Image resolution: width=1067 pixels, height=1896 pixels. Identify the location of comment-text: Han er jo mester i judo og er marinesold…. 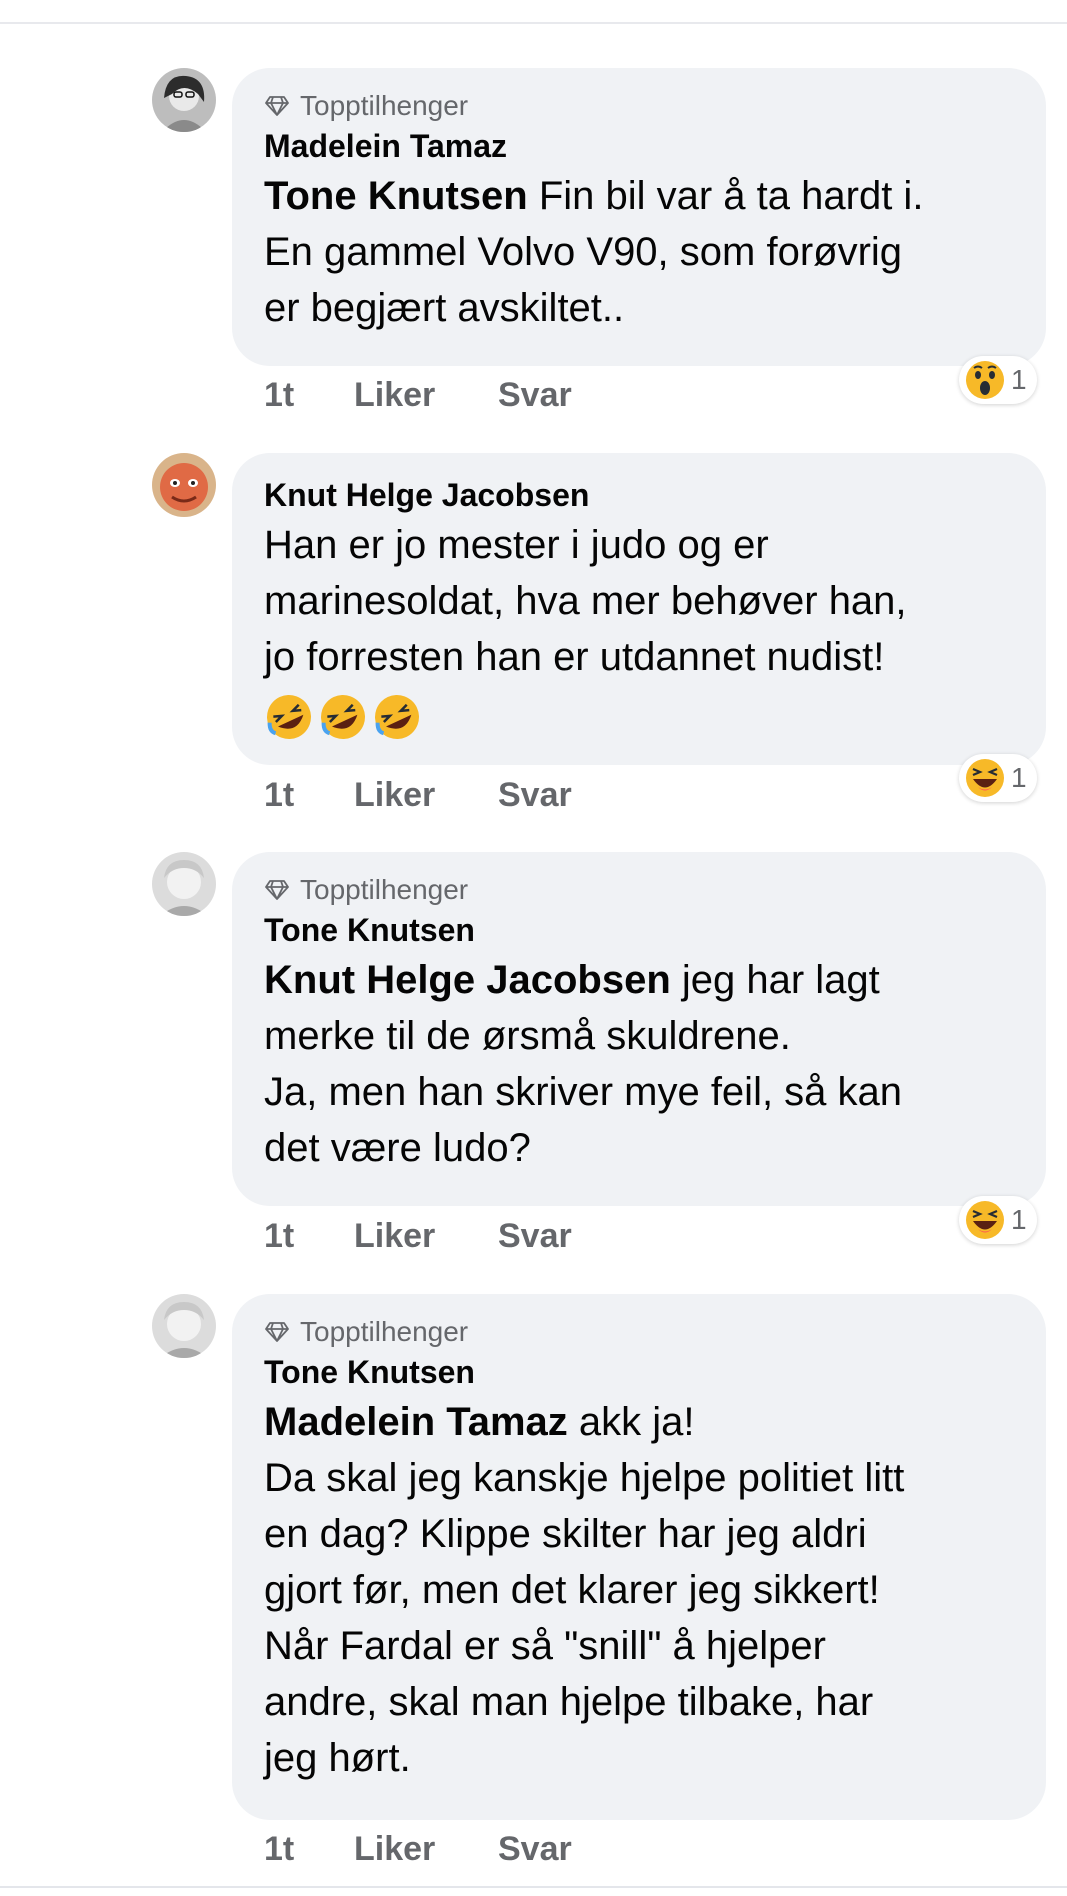
(640, 631).